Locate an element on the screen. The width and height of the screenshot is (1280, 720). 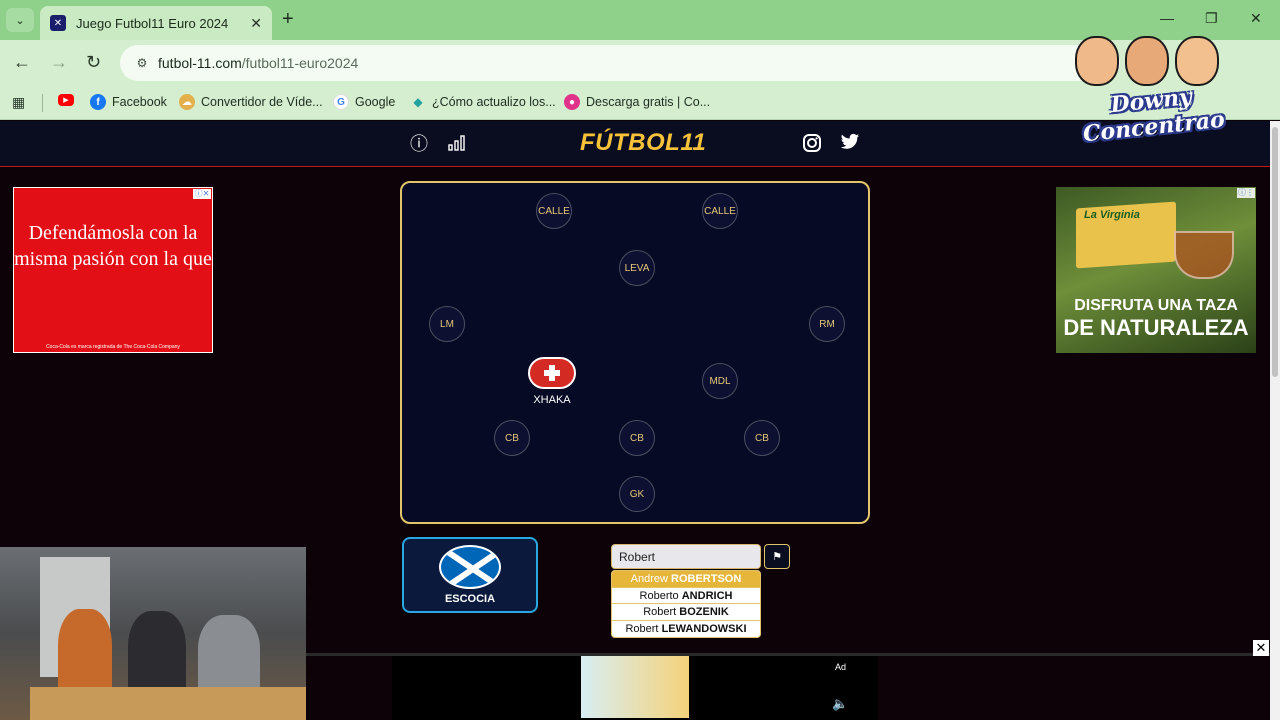
bookmark-youtube: ▶ is located at coordinates (69, 100).